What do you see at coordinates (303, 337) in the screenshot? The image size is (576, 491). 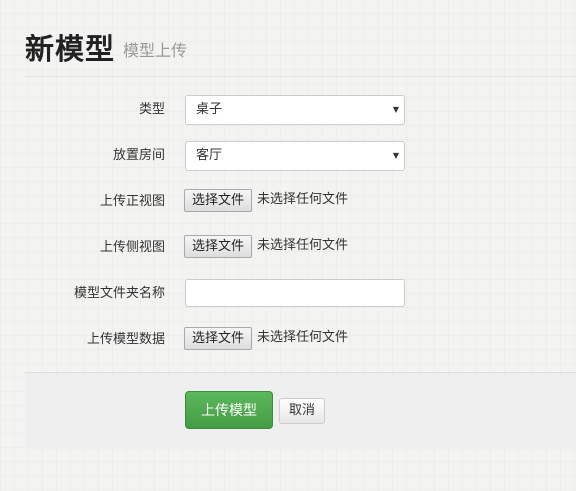 I see `model-data-file-status: 未选择任何文件` at bounding box center [303, 337].